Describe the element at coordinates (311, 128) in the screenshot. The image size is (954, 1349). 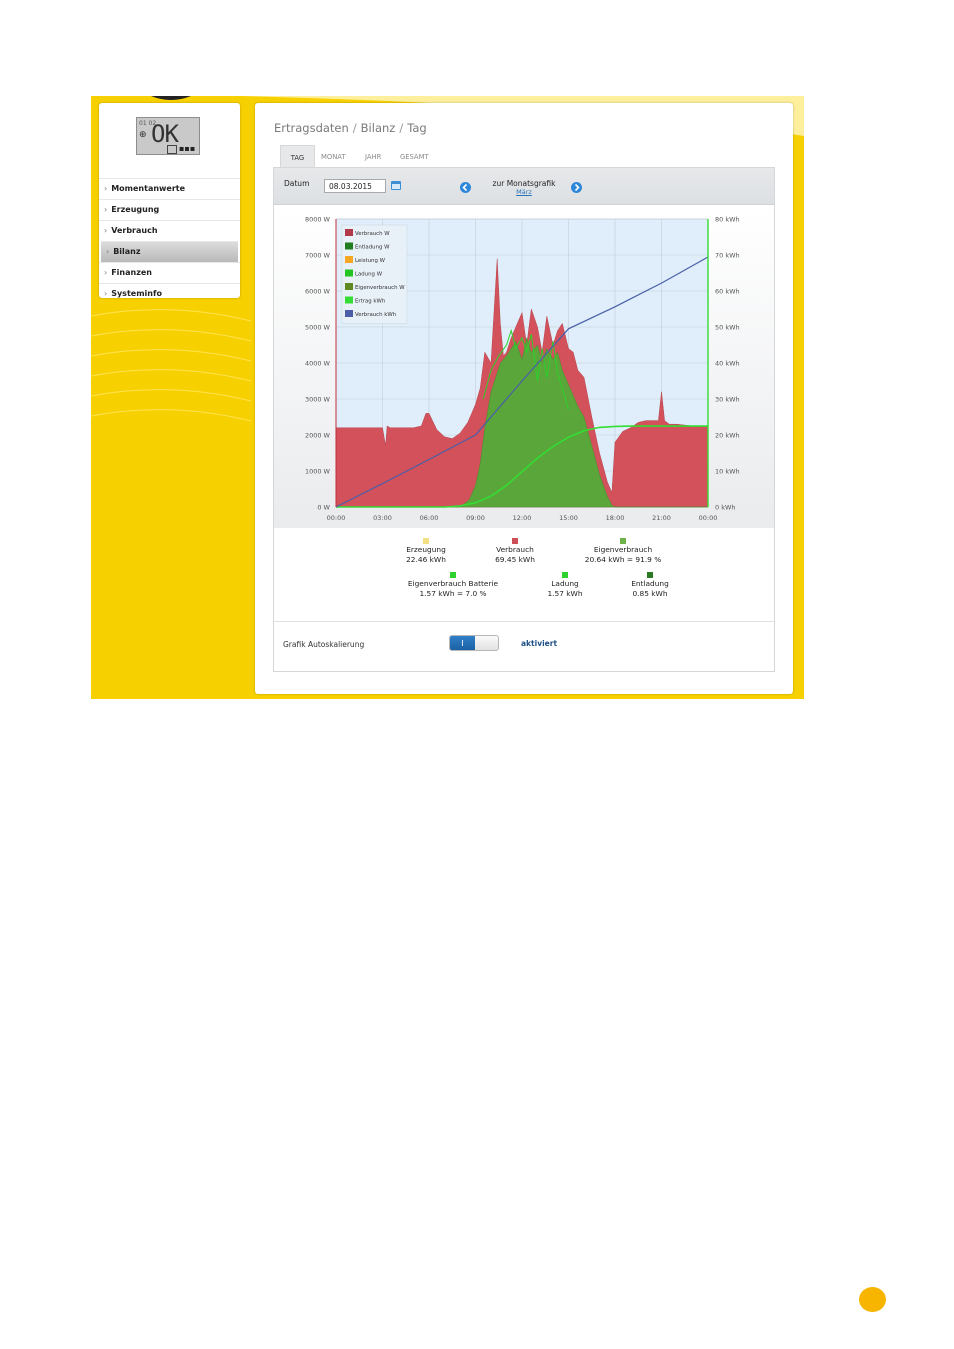
I see `breadcrumb-ertragsdaten: Ertragsdaten` at that location.